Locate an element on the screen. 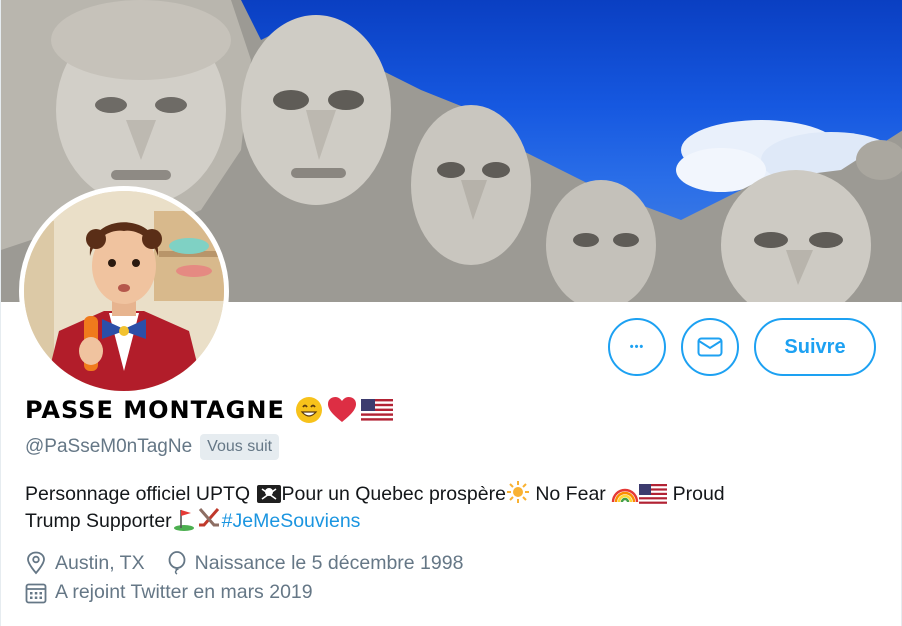  handle-row: @PaSseM0nTagNe Vous suit is located at coordinates (152, 447).